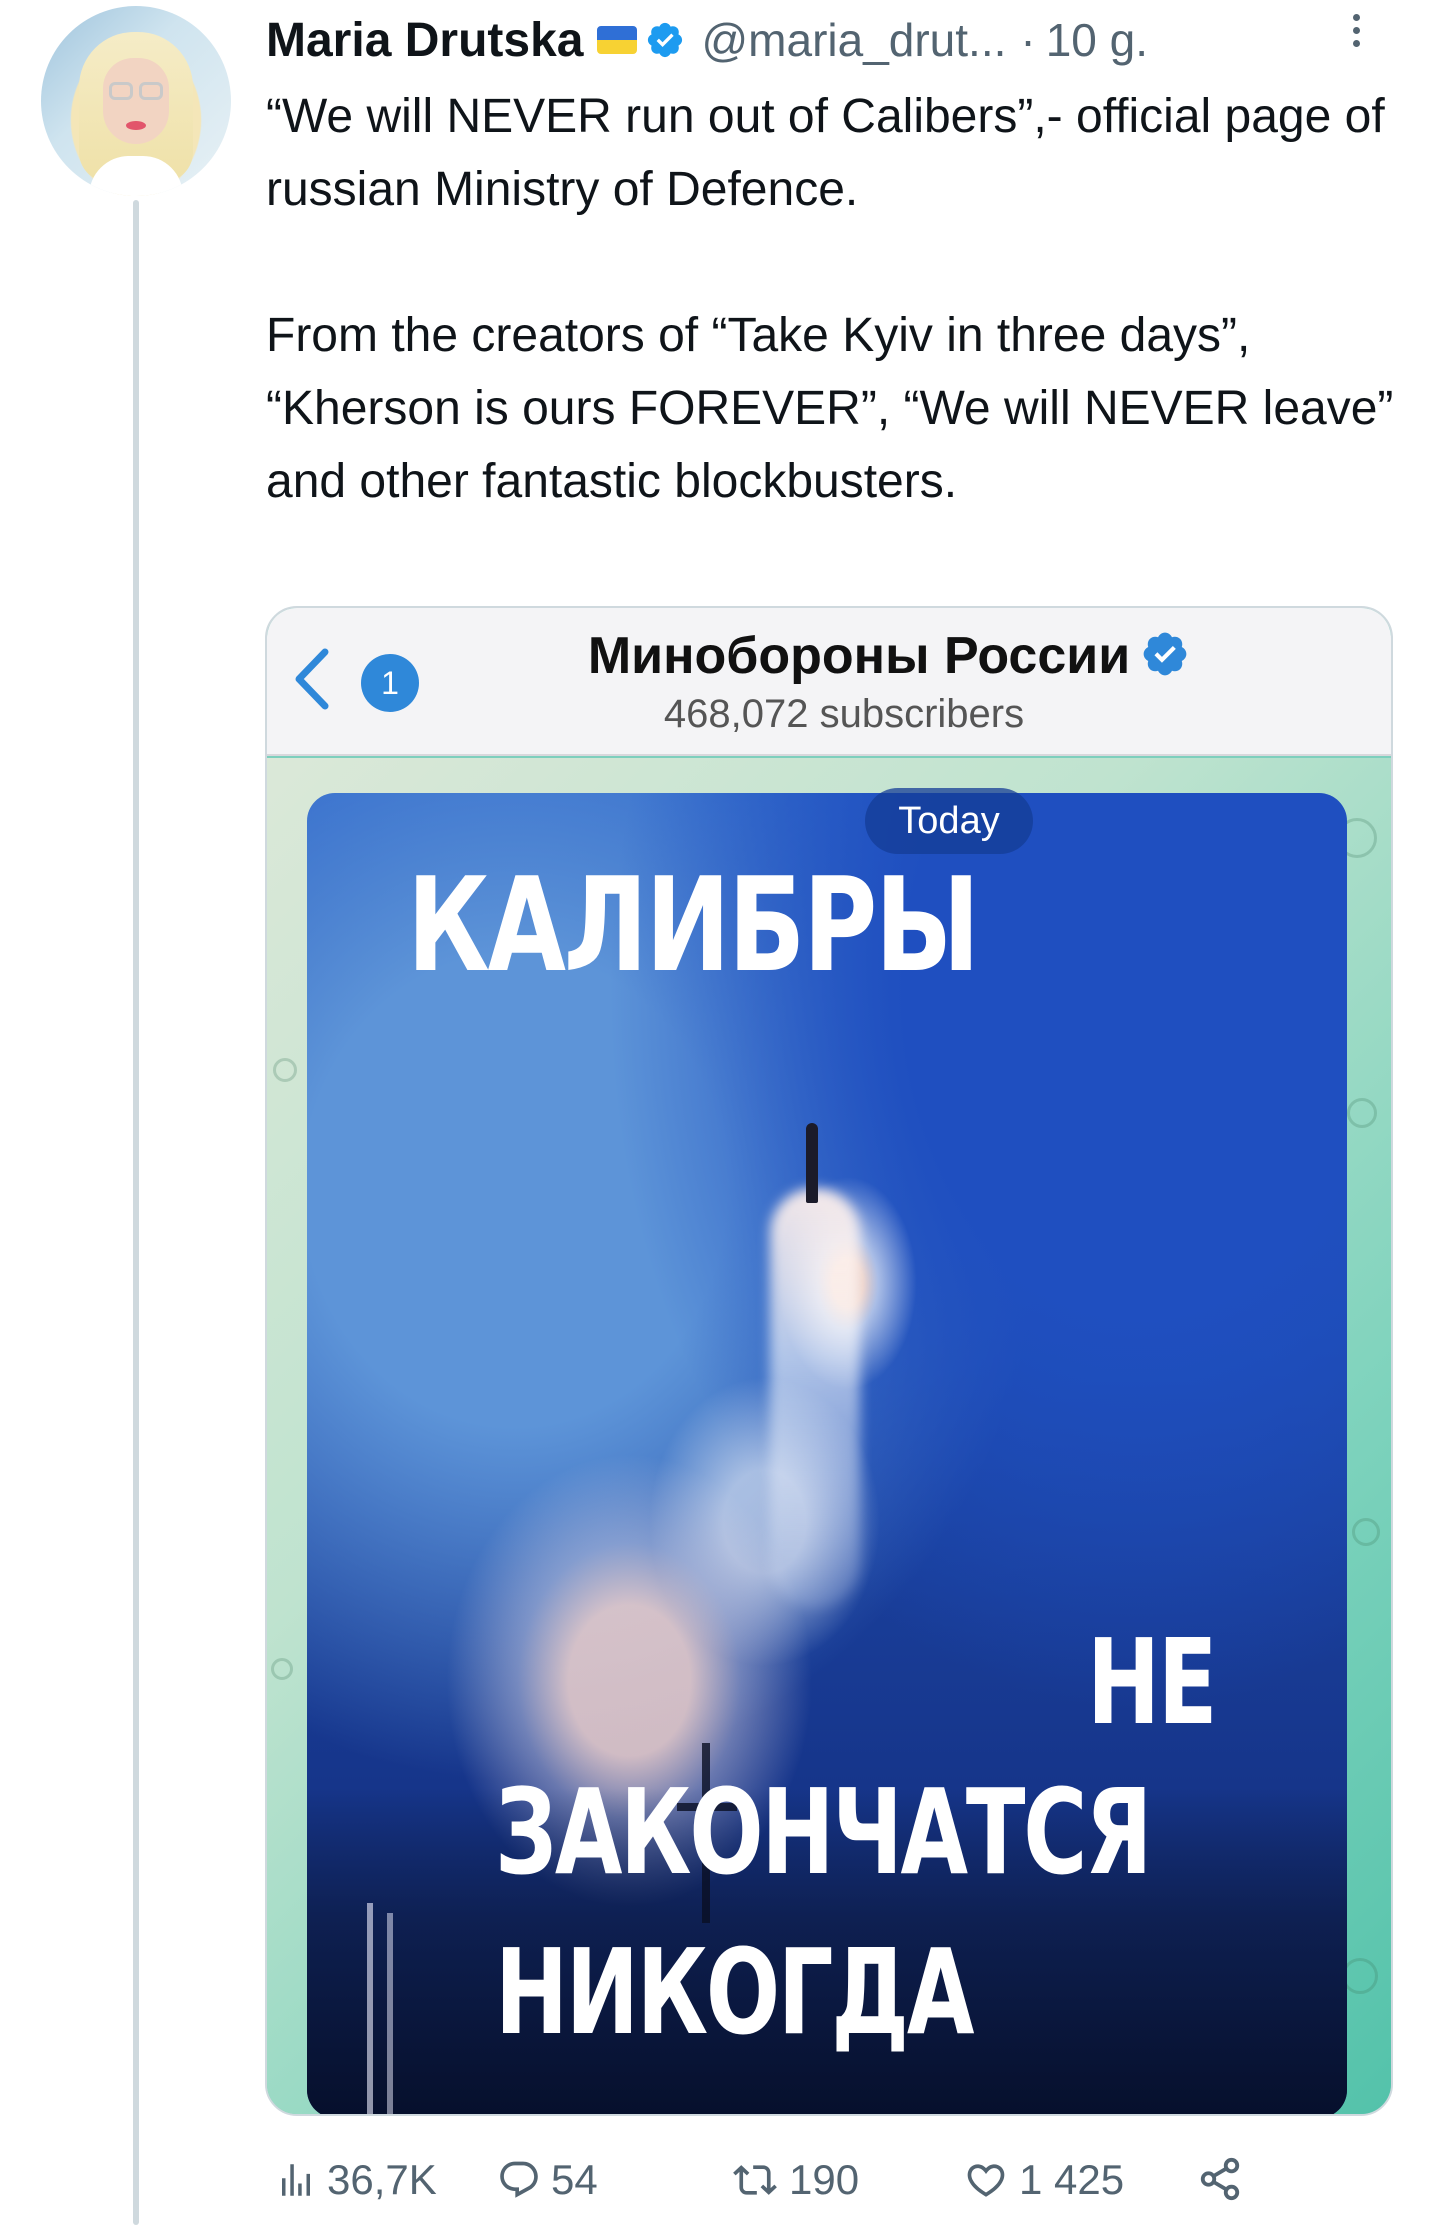 The width and height of the screenshot is (1440, 2225). I want to click on poster-line-3: ЗАКОНЧАТСЯ, so click(823, 1832).